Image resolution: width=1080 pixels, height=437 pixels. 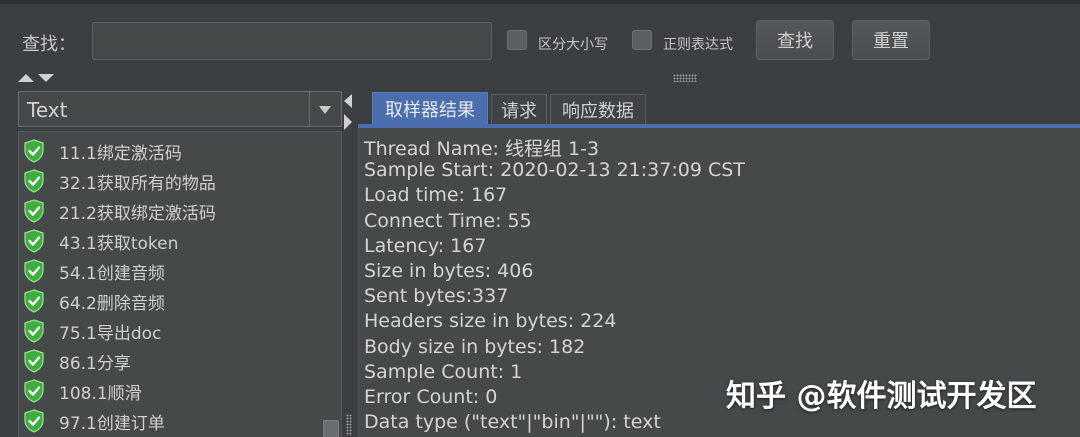 I want to click on renderer-select: Text, so click(x=180, y=109).